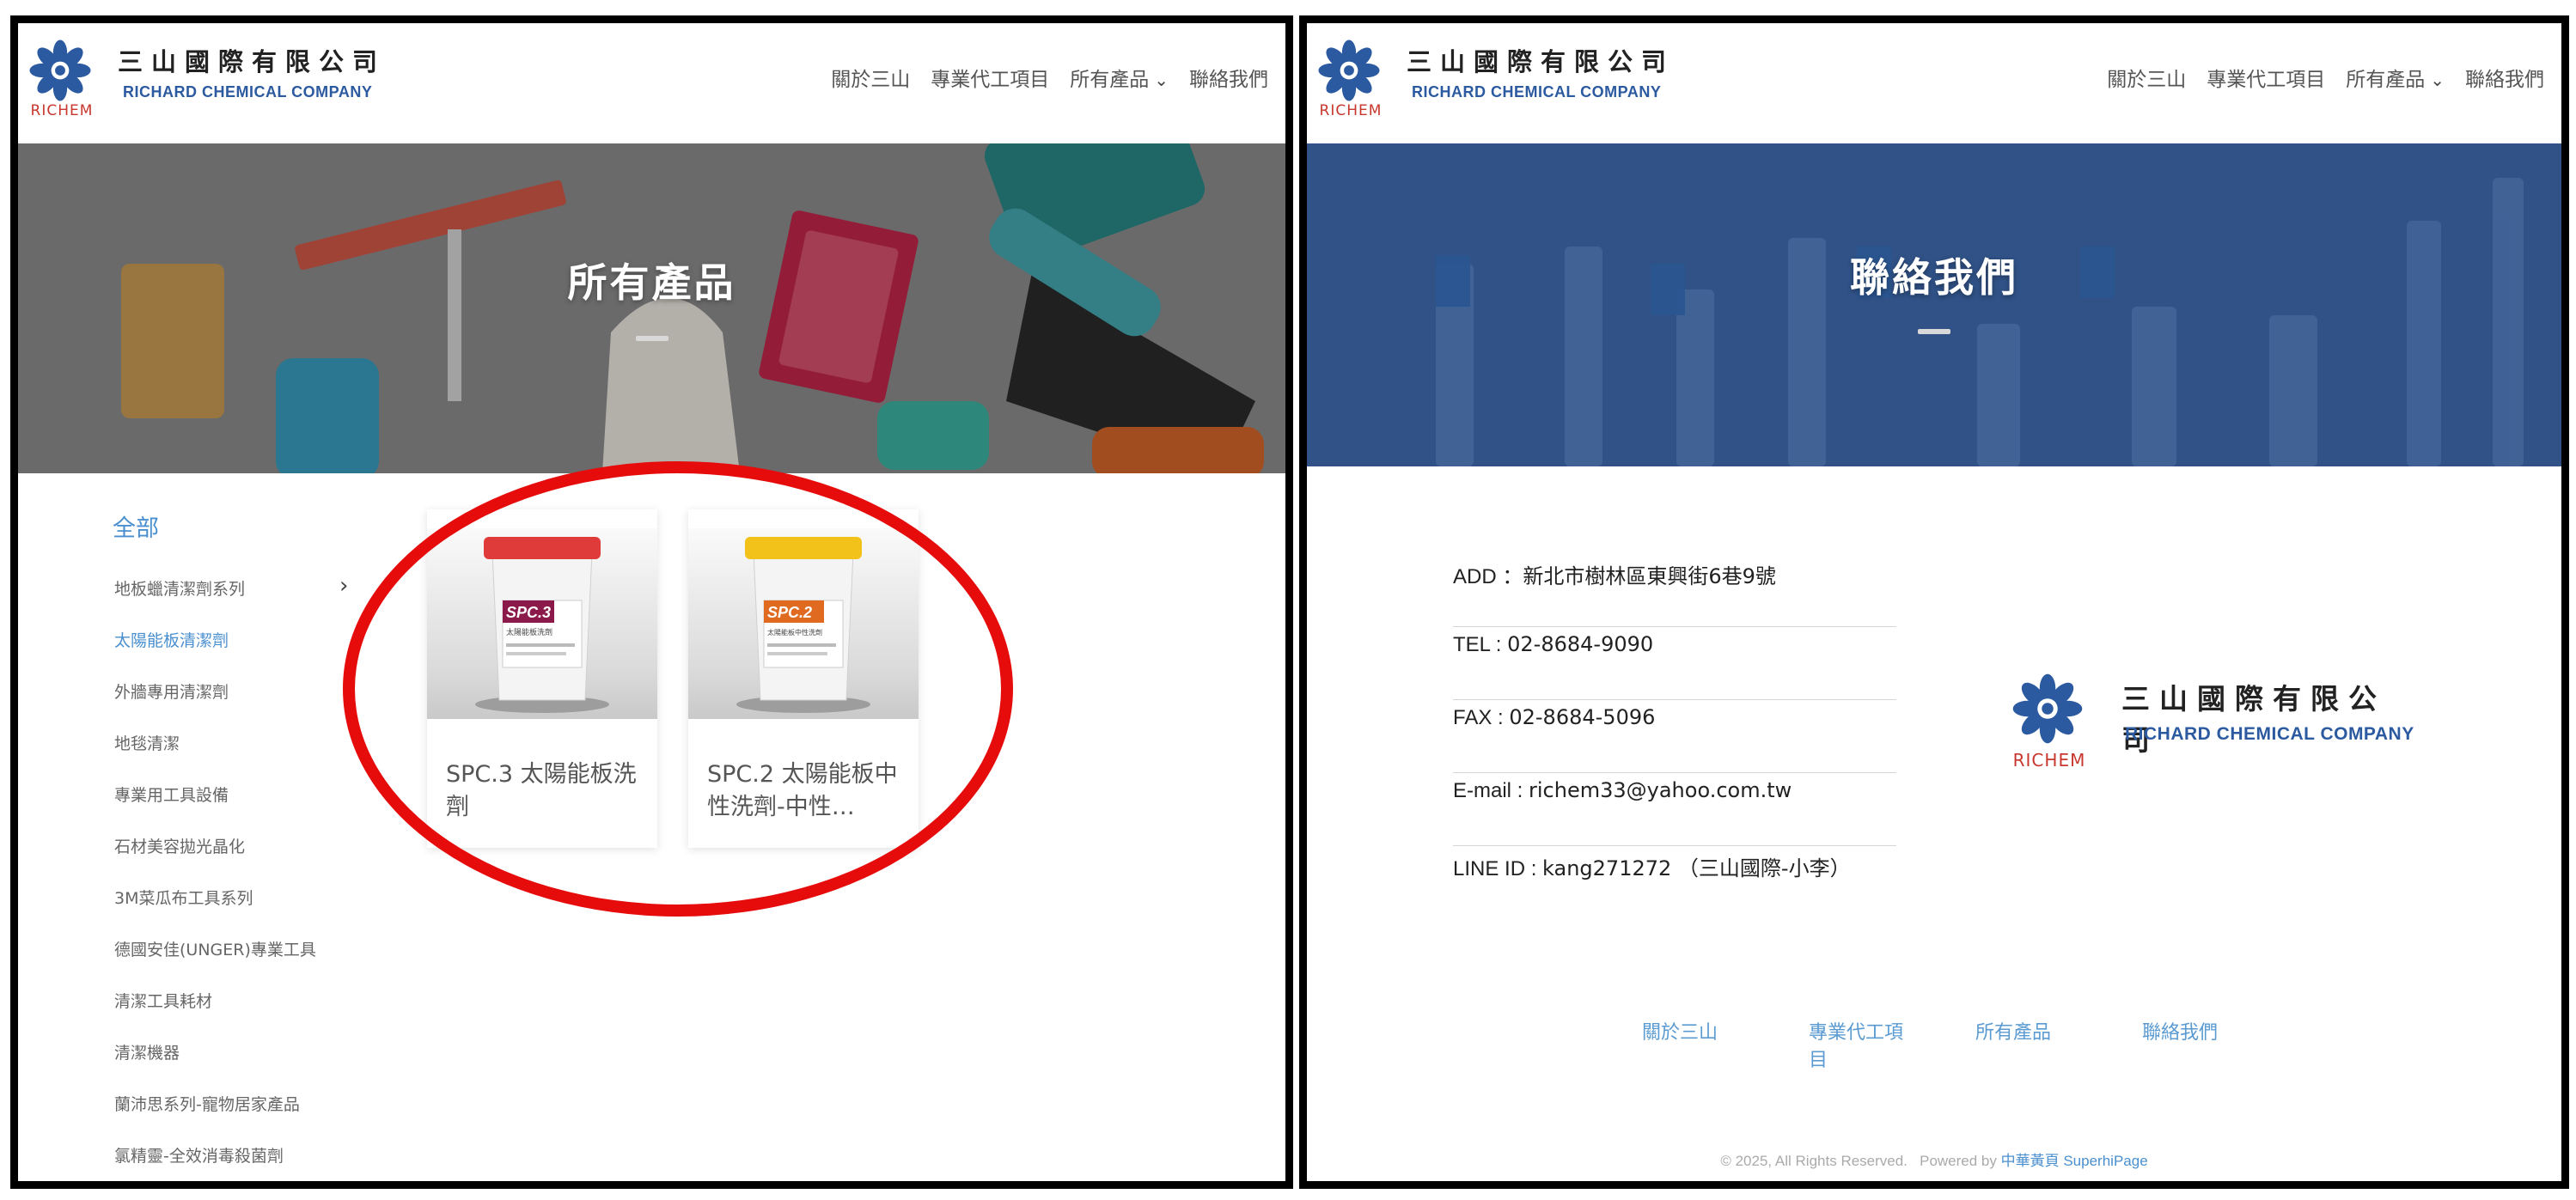  I want to click on category-item: 石材美容拋光晶化, so click(243, 860).